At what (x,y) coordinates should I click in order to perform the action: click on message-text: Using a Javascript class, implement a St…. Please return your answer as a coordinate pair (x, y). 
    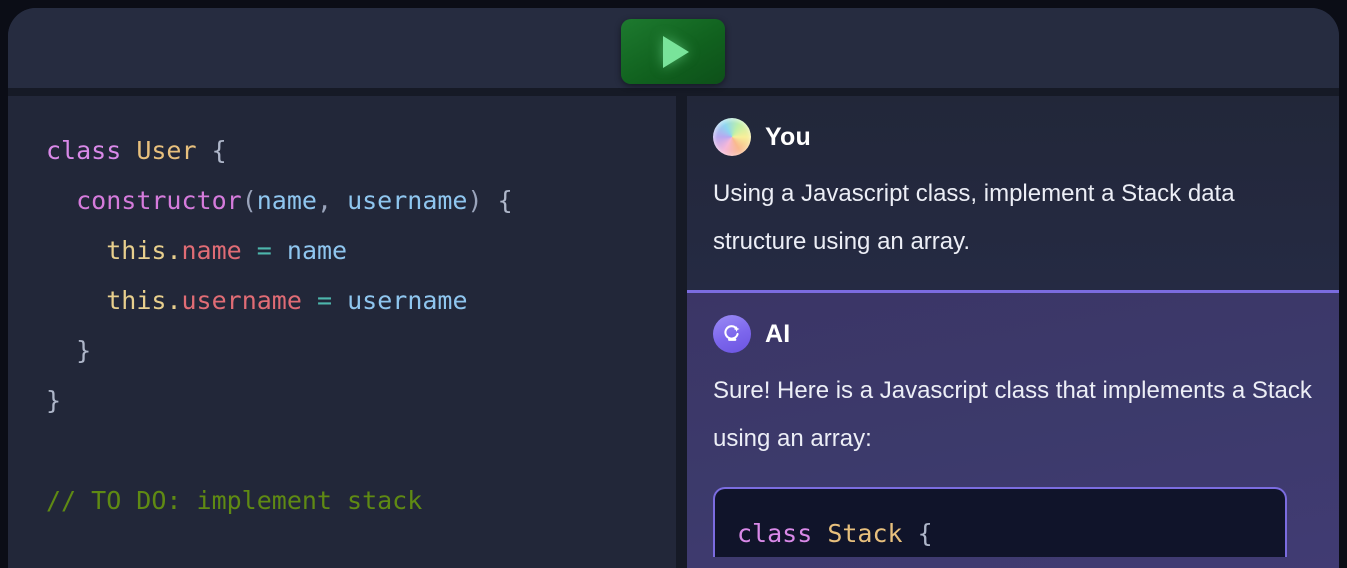
    Looking at the image, I should click on (974, 217).